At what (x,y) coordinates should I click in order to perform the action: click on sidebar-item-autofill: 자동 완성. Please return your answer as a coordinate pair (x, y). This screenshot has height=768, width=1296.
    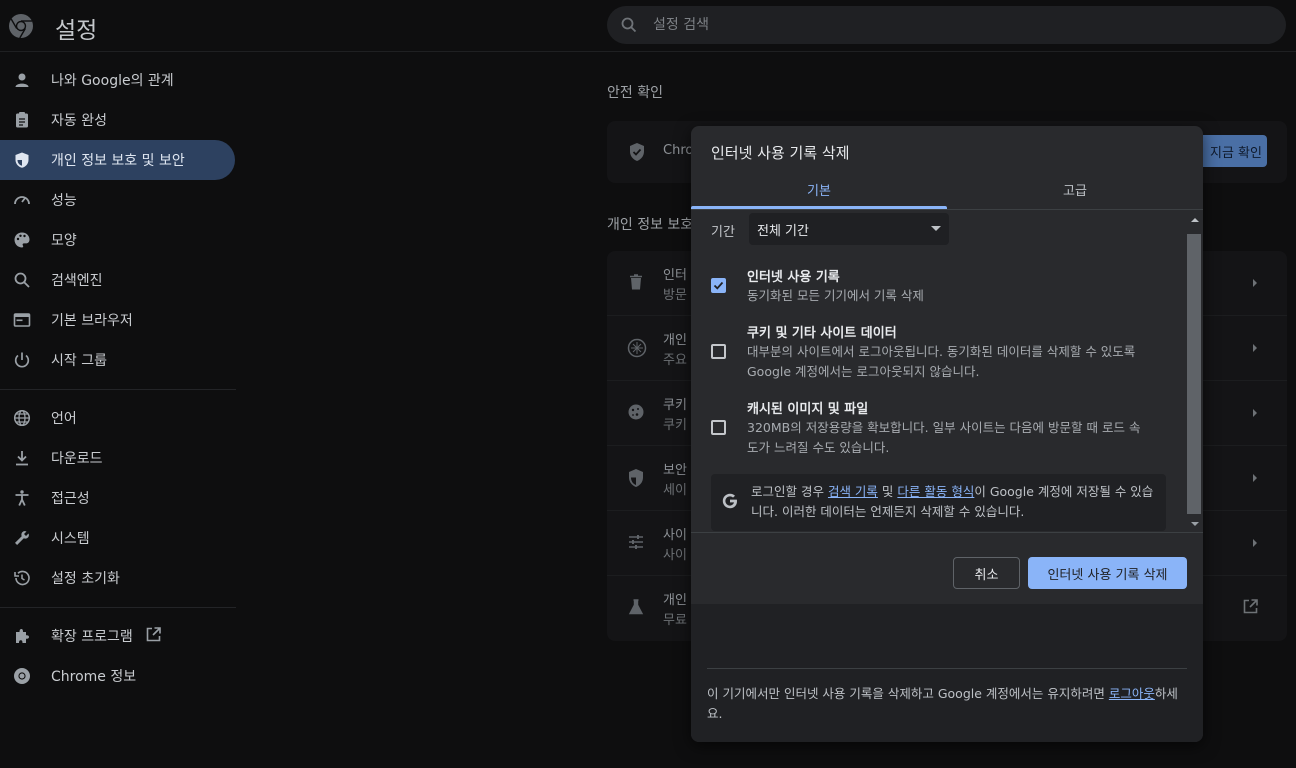
    Looking at the image, I should click on (120, 120).